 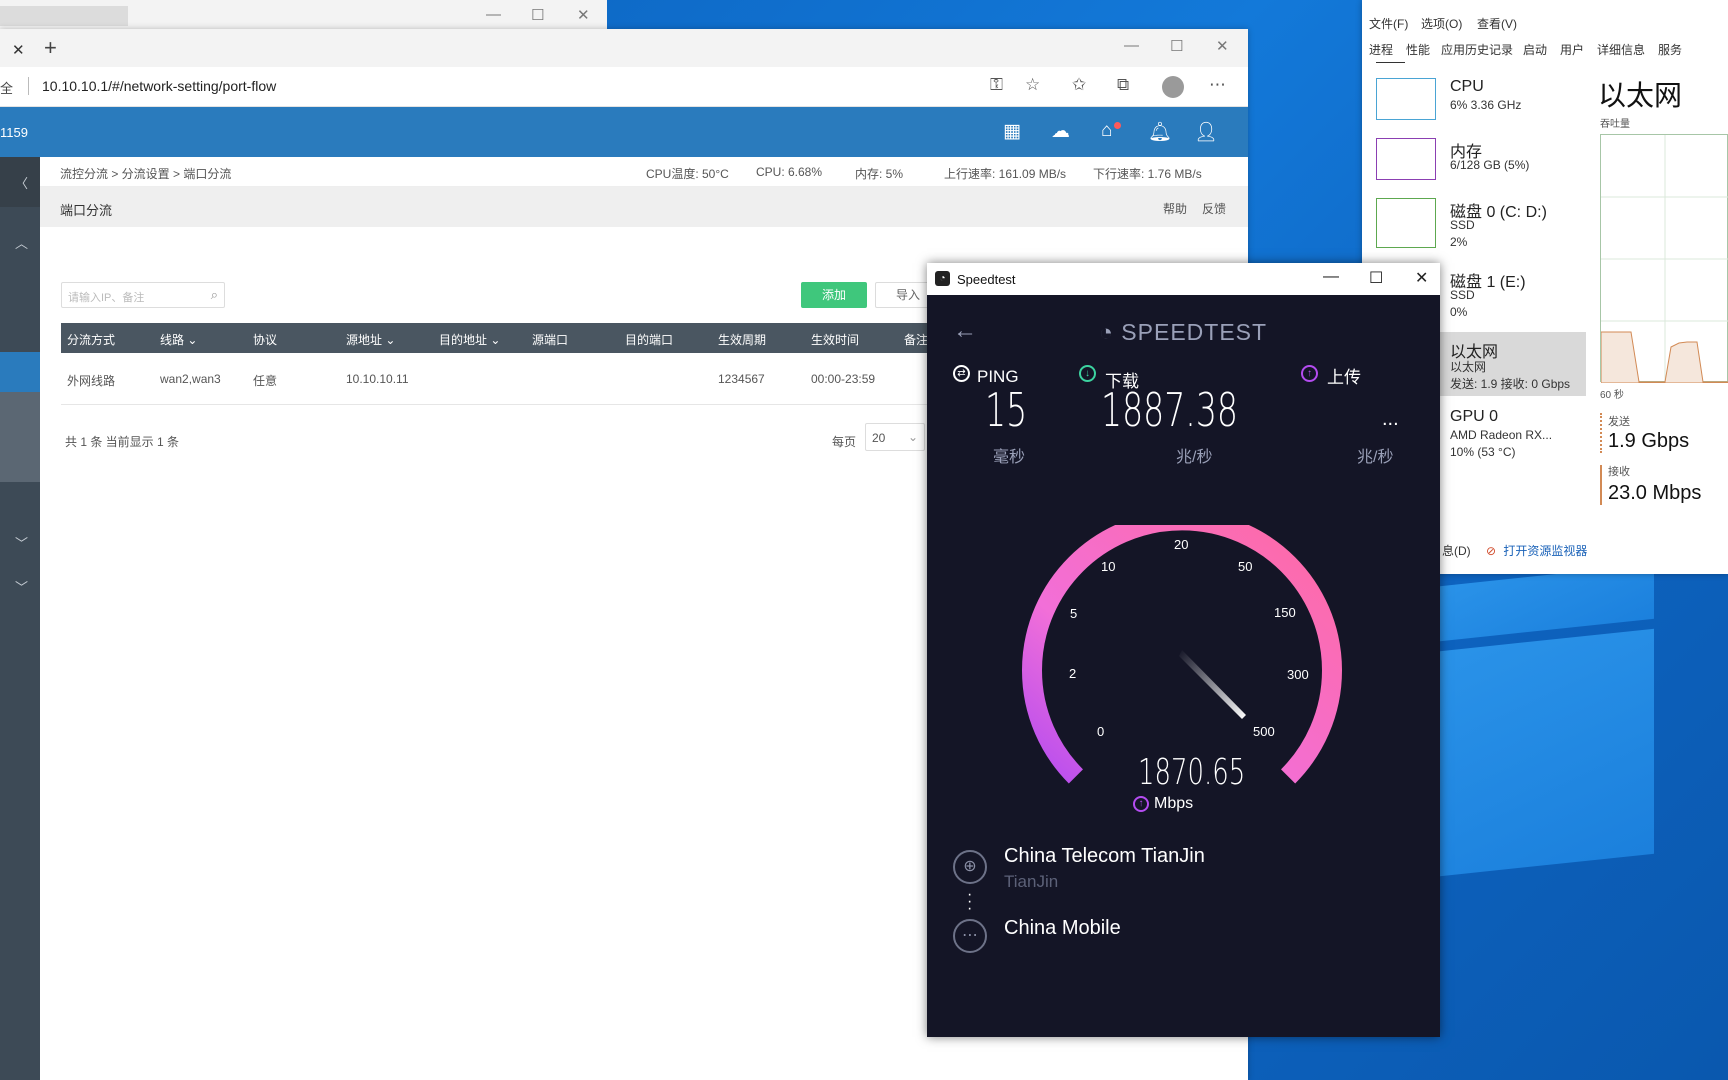 I want to click on column-header: 分流方式, so click(x=91, y=339).